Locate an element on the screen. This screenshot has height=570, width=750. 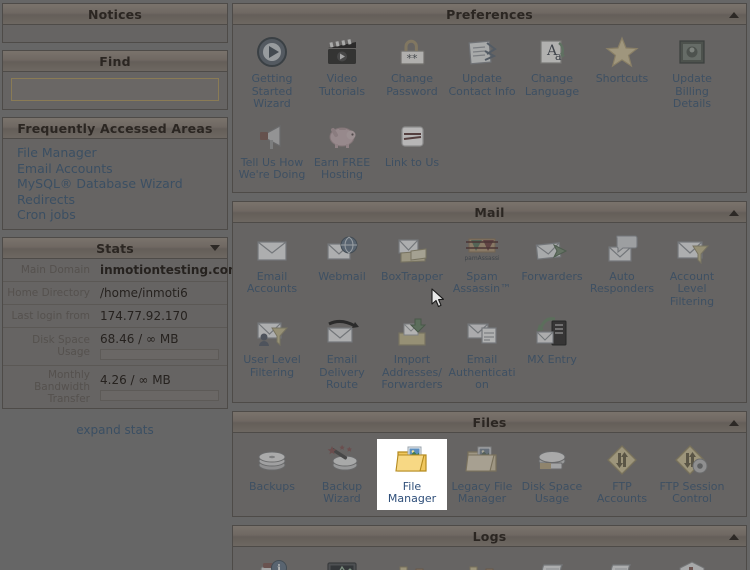
spamassassin-icon: SpamAssassin is located at coordinates (482, 250).